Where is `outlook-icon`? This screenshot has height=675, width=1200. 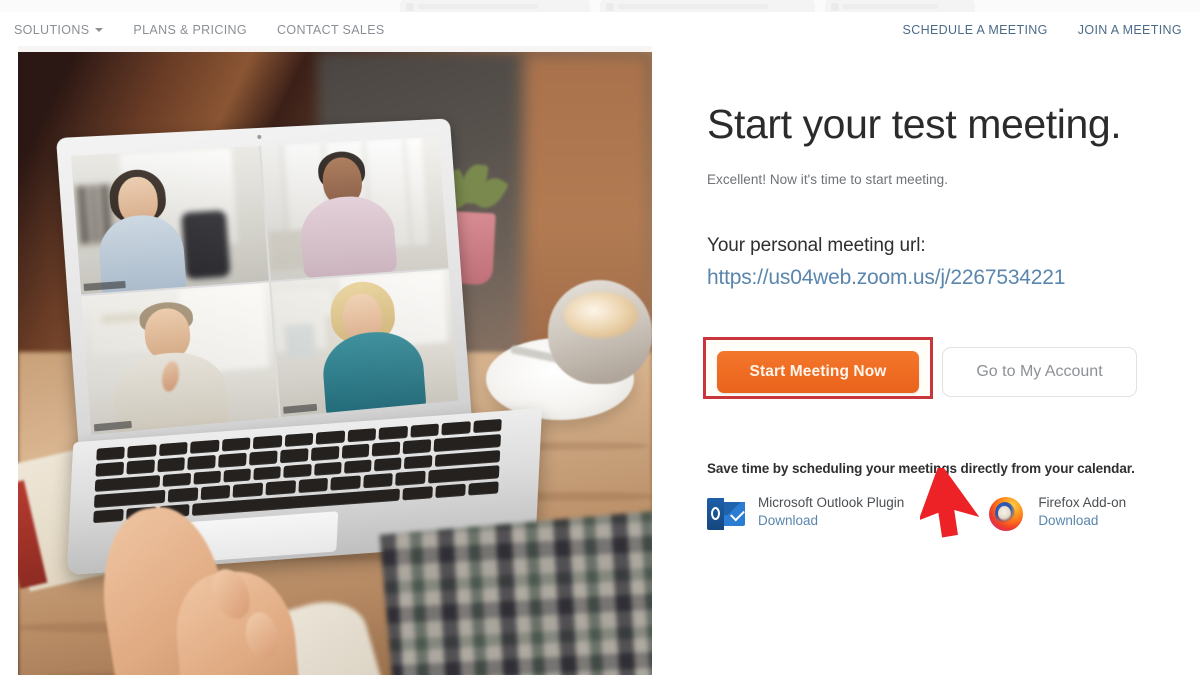 outlook-icon is located at coordinates (726, 514).